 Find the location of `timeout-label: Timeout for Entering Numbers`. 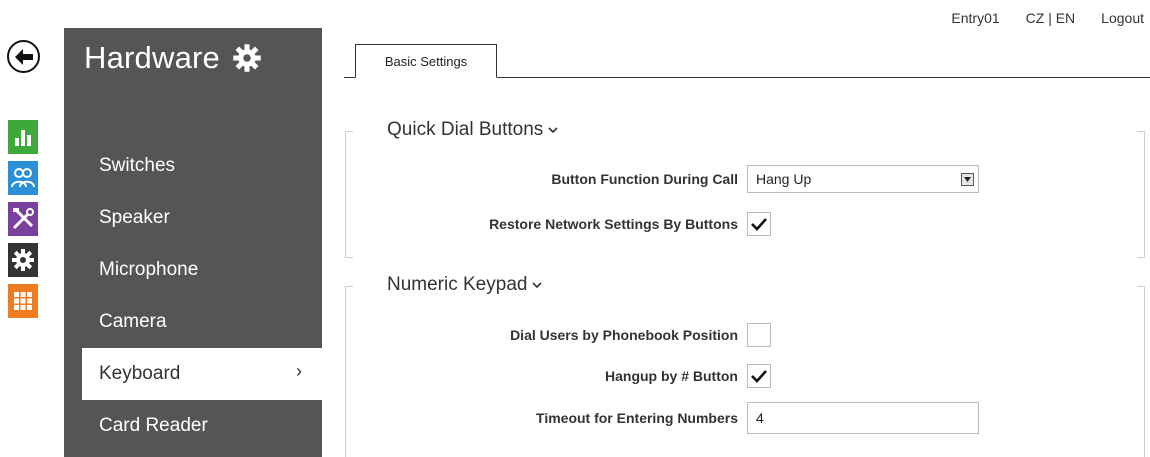

timeout-label: Timeout for Entering Numbers is located at coordinates (637, 418).